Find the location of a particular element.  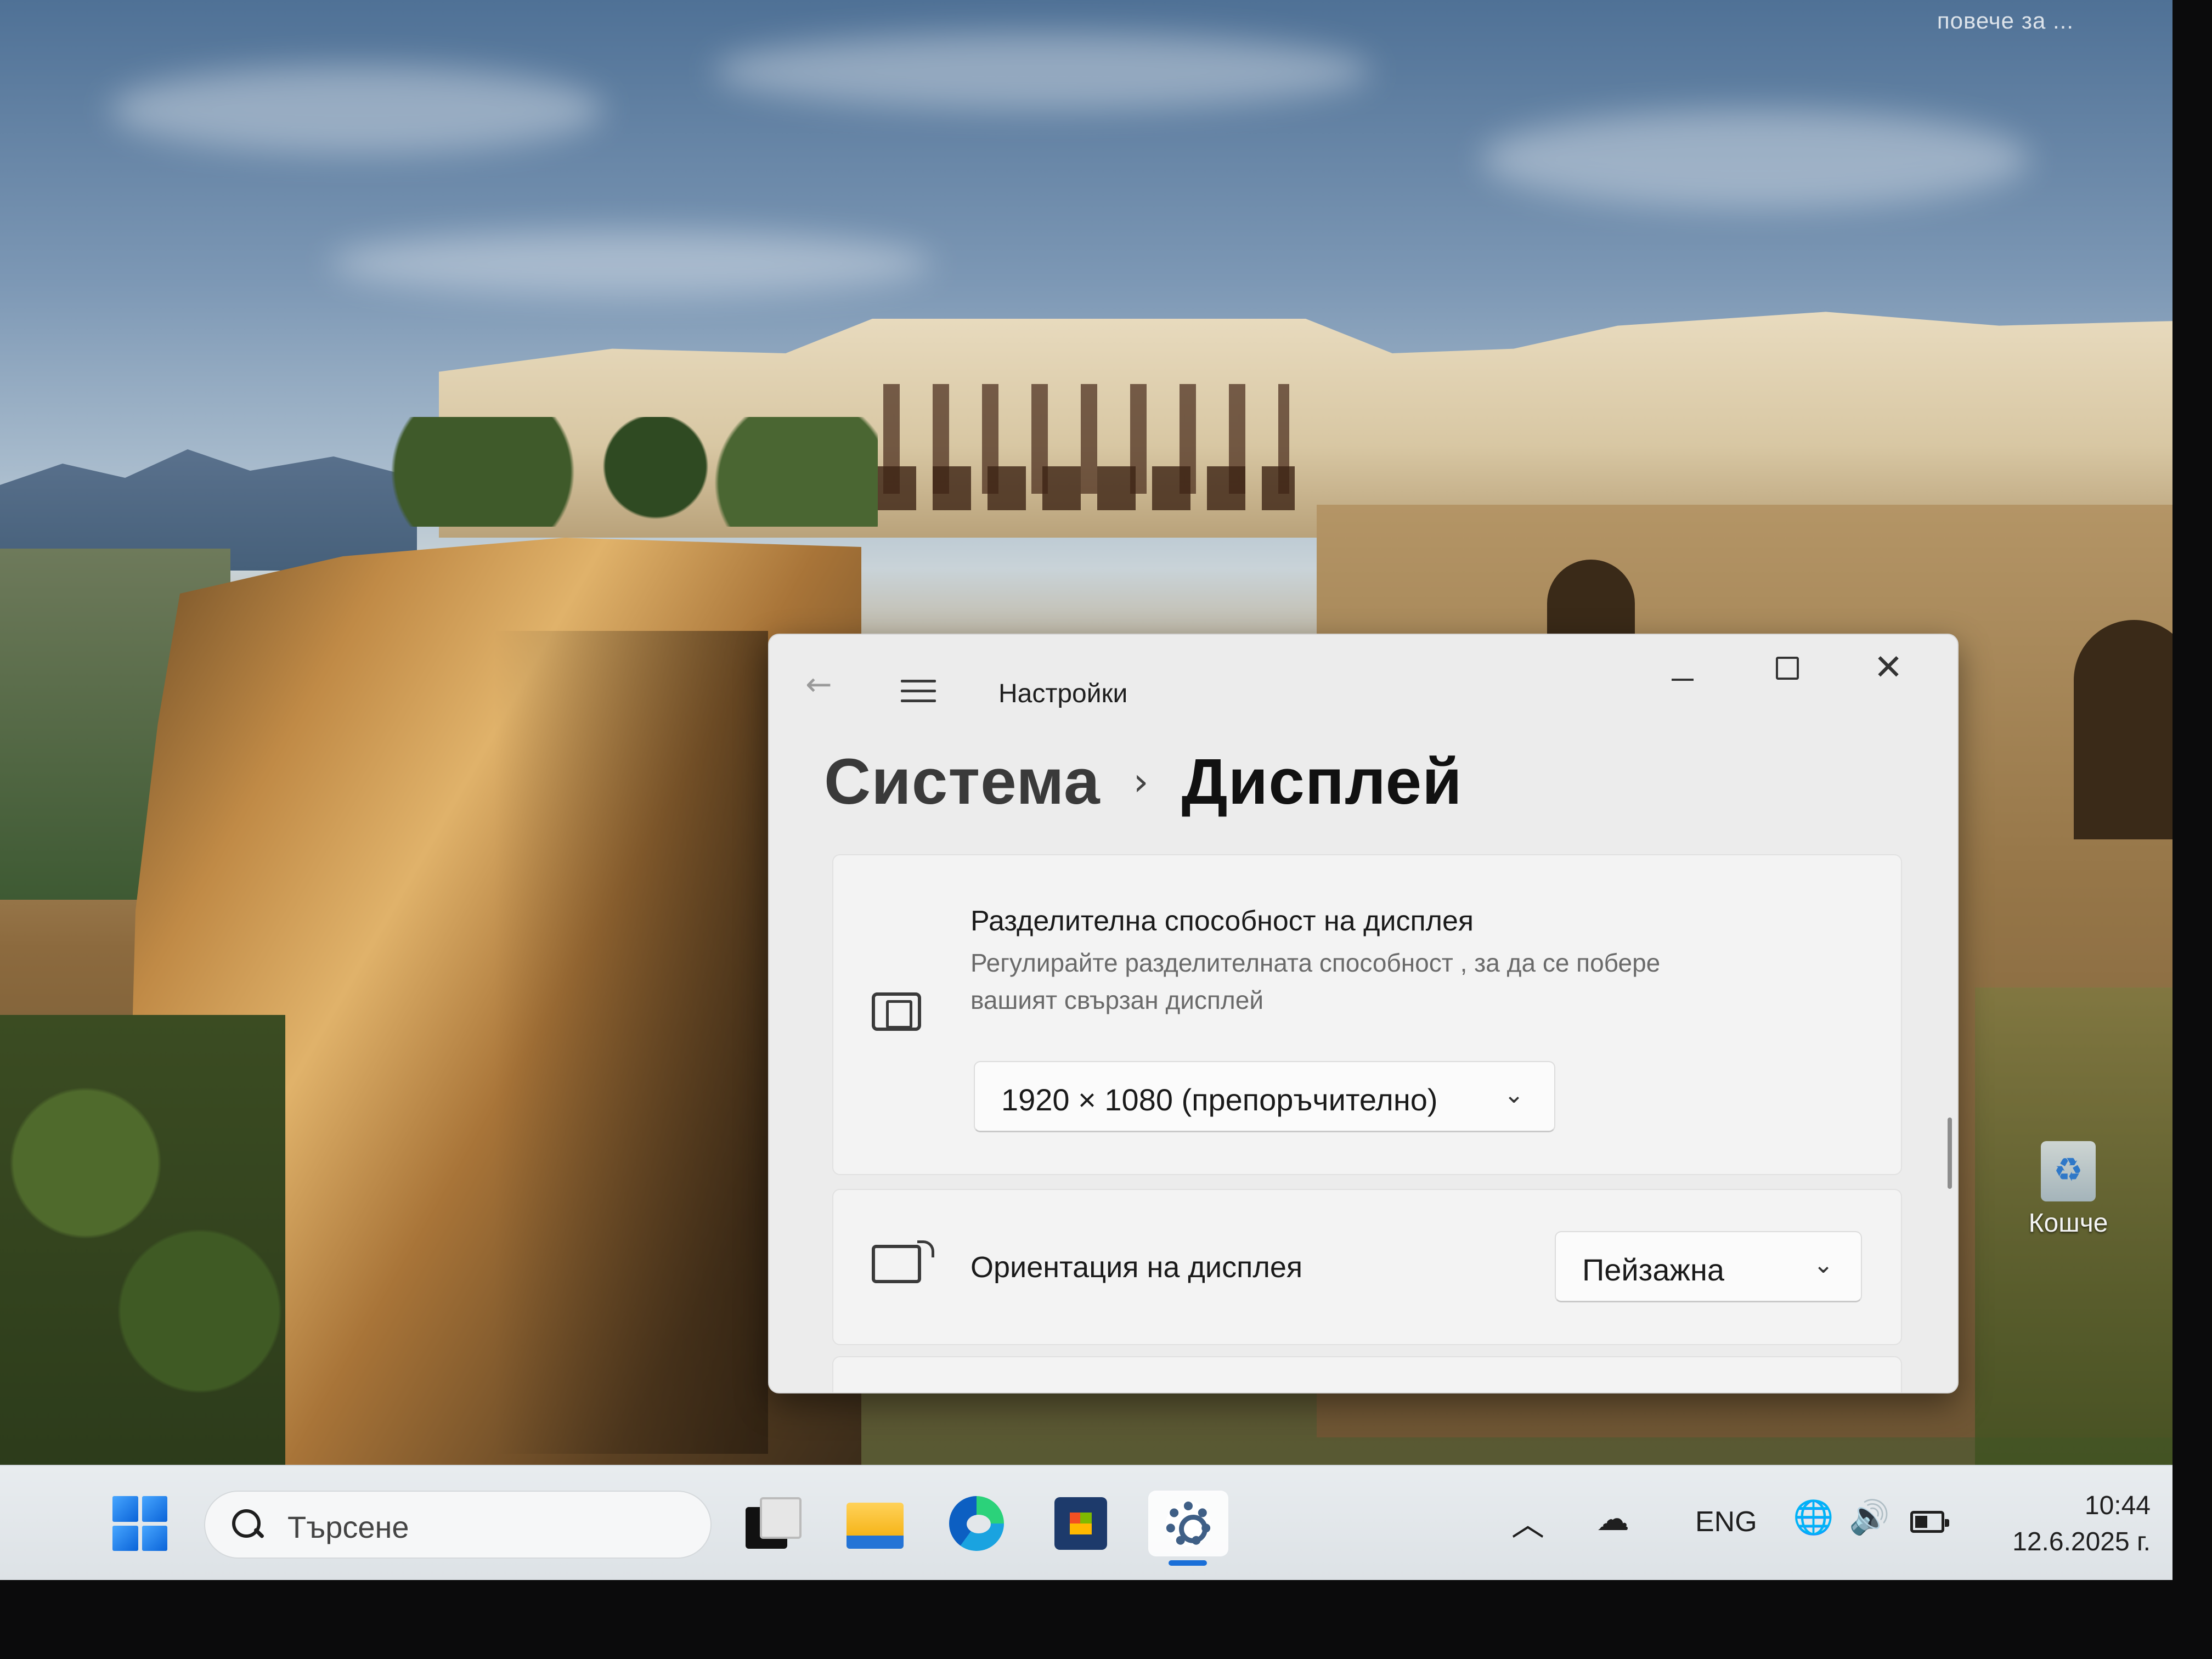

chevron-up-icon: ︿ is located at coordinates (1527, 1521).